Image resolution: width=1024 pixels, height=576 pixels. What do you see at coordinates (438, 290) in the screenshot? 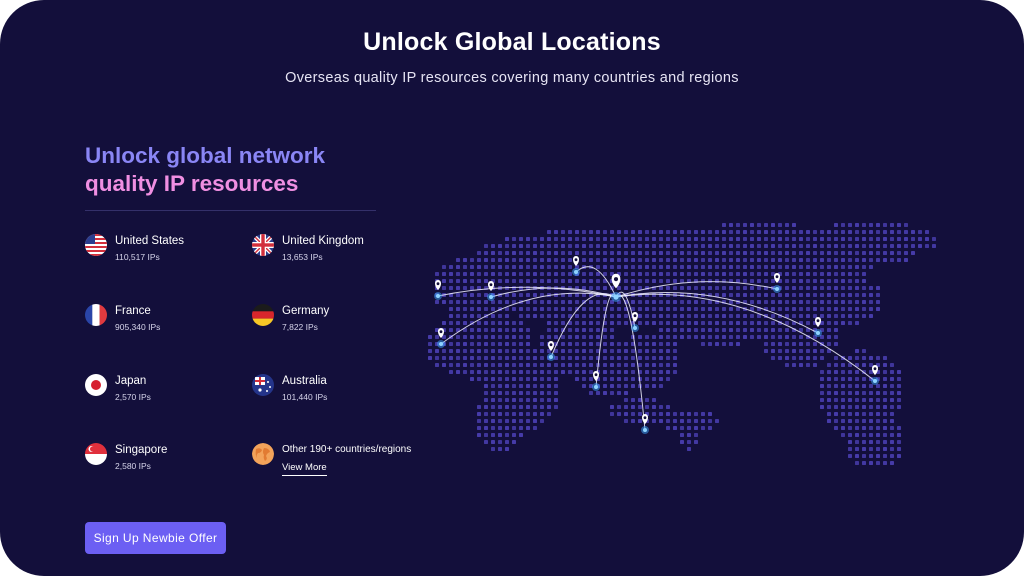
I see `location-pin-icon` at bounding box center [438, 290].